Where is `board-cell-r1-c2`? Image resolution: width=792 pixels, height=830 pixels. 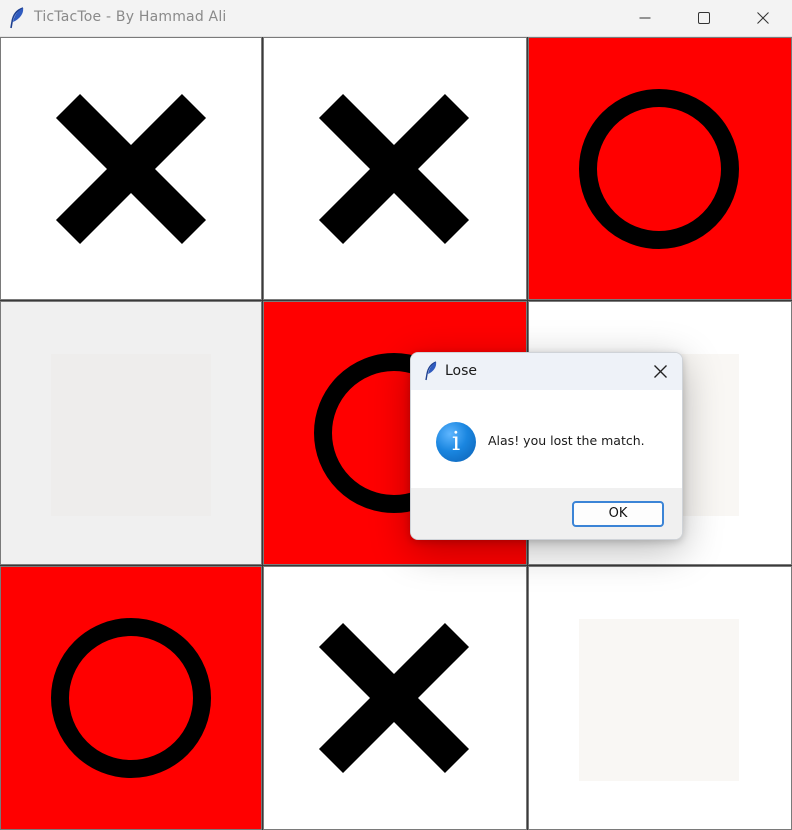
board-cell-r1-c2 is located at coordinates (395, 168).